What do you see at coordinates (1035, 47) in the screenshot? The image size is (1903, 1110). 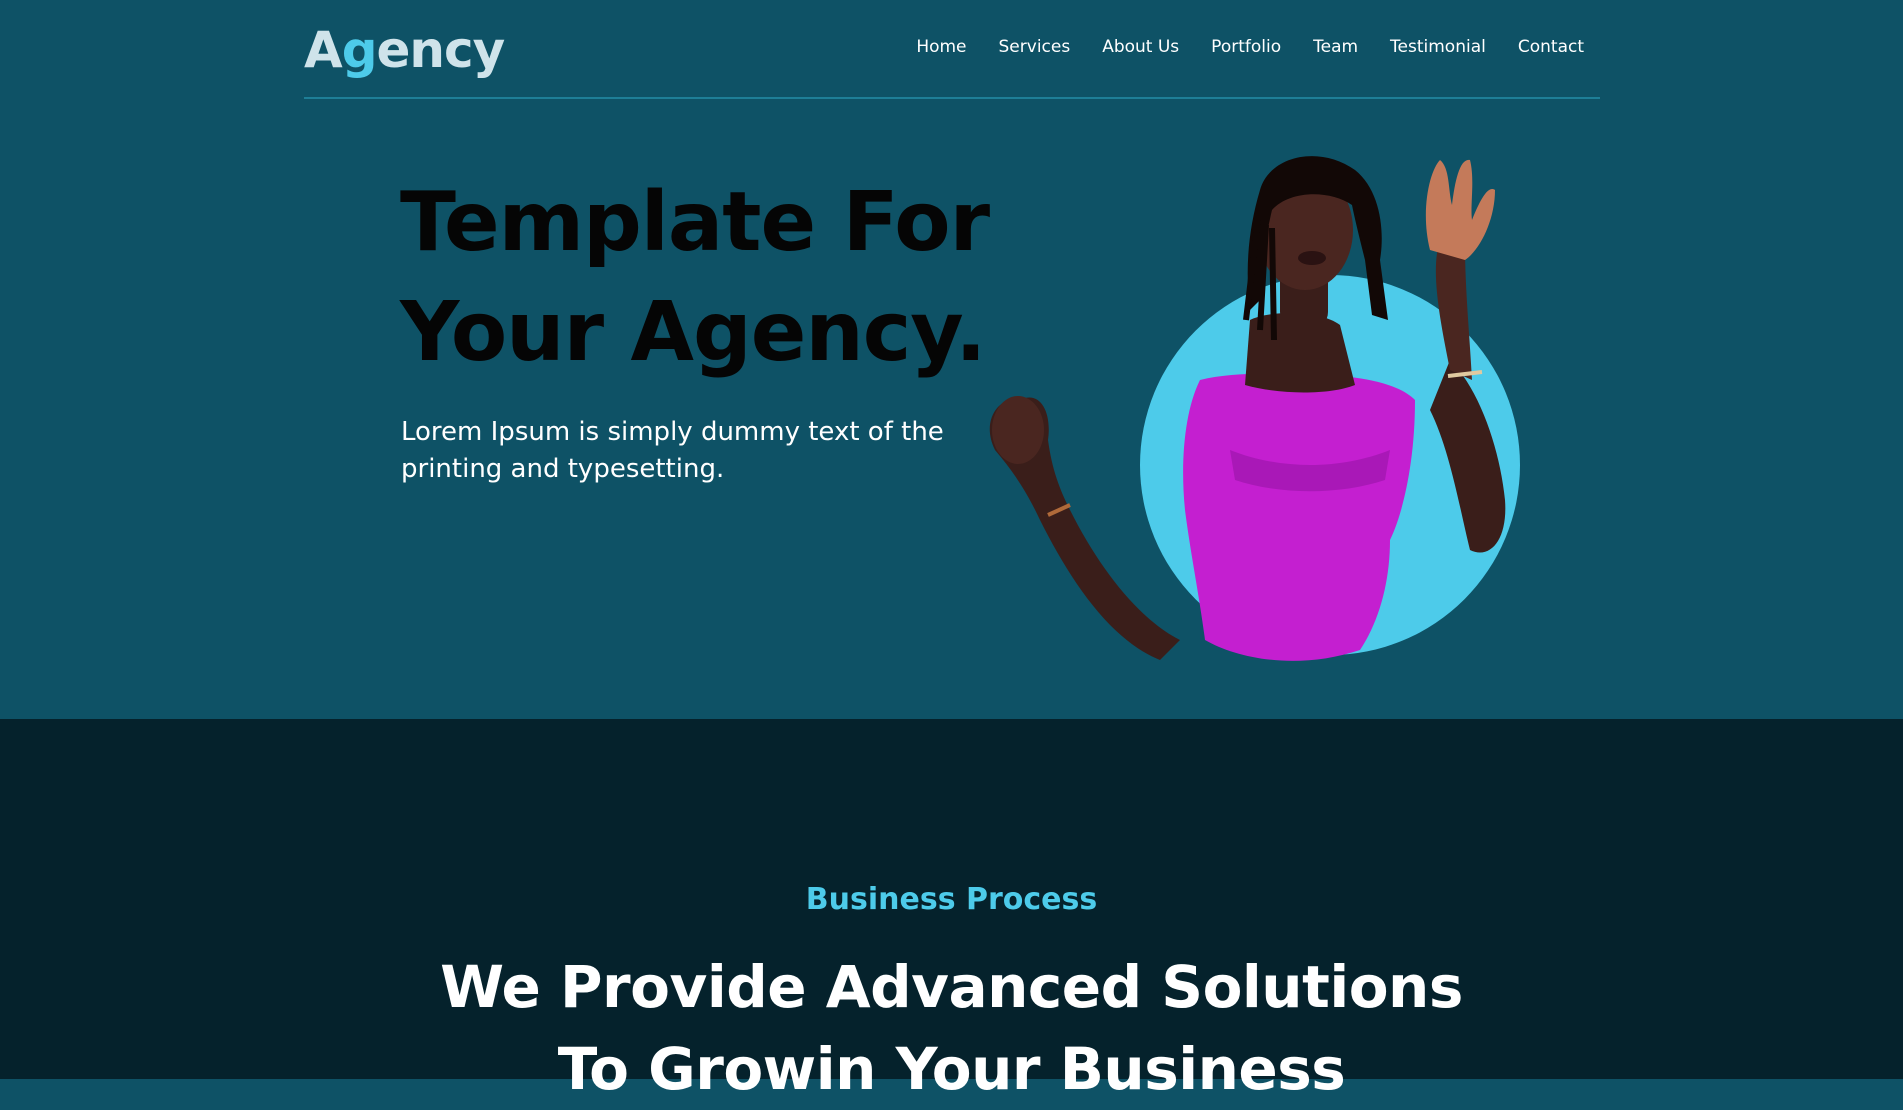 I see `nav-services: Services` at bounding box center [1035, 47].